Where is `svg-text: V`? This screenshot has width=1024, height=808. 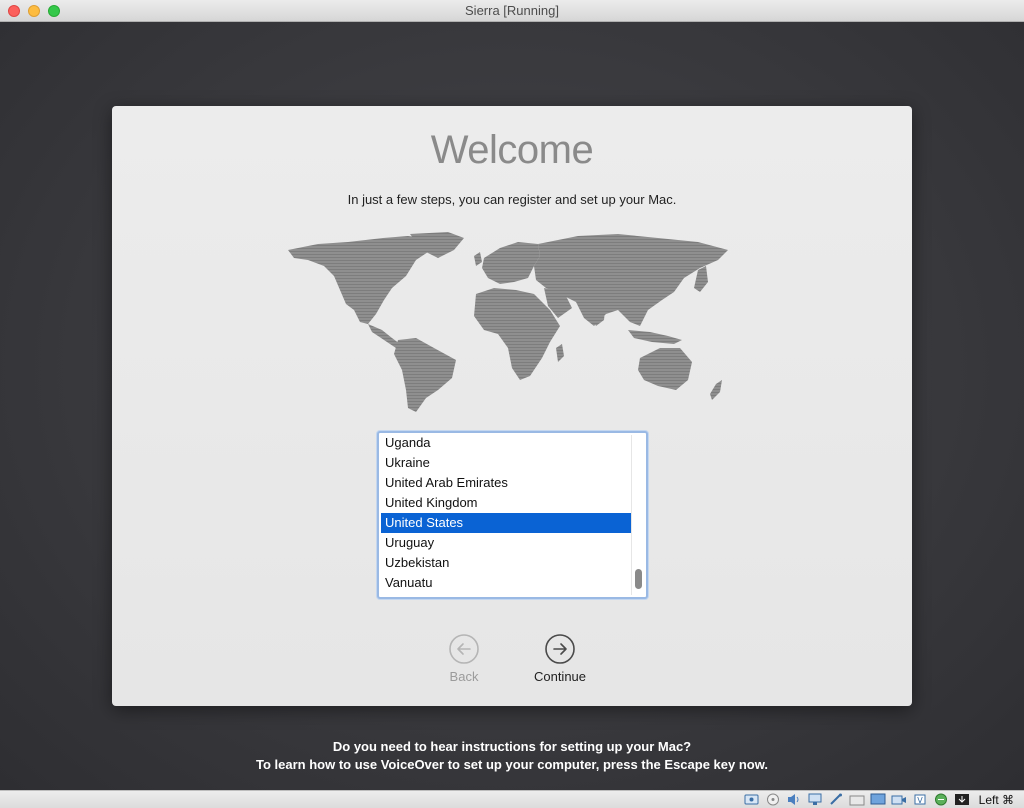 svg-text: V is located at coordinates (920, 800).